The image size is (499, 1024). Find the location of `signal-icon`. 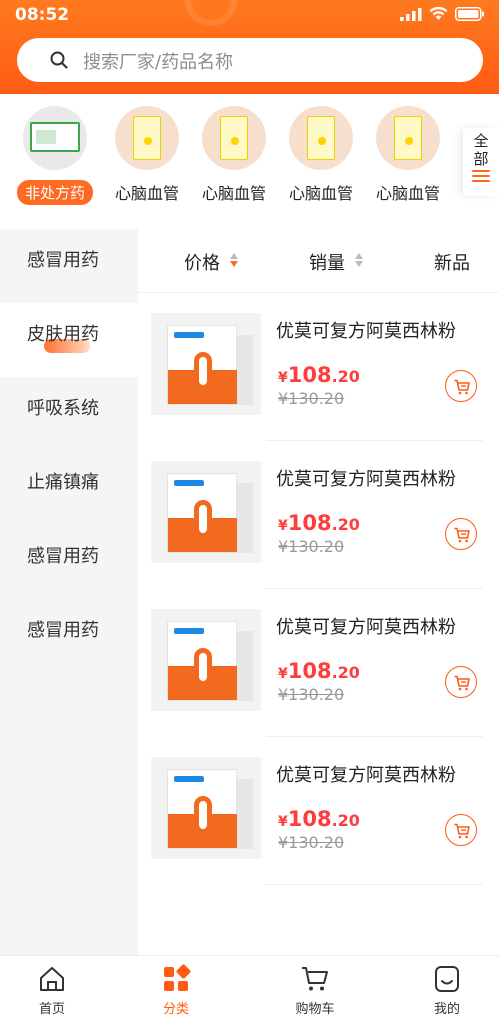

signal-icon is located at coordinates (411, 14).